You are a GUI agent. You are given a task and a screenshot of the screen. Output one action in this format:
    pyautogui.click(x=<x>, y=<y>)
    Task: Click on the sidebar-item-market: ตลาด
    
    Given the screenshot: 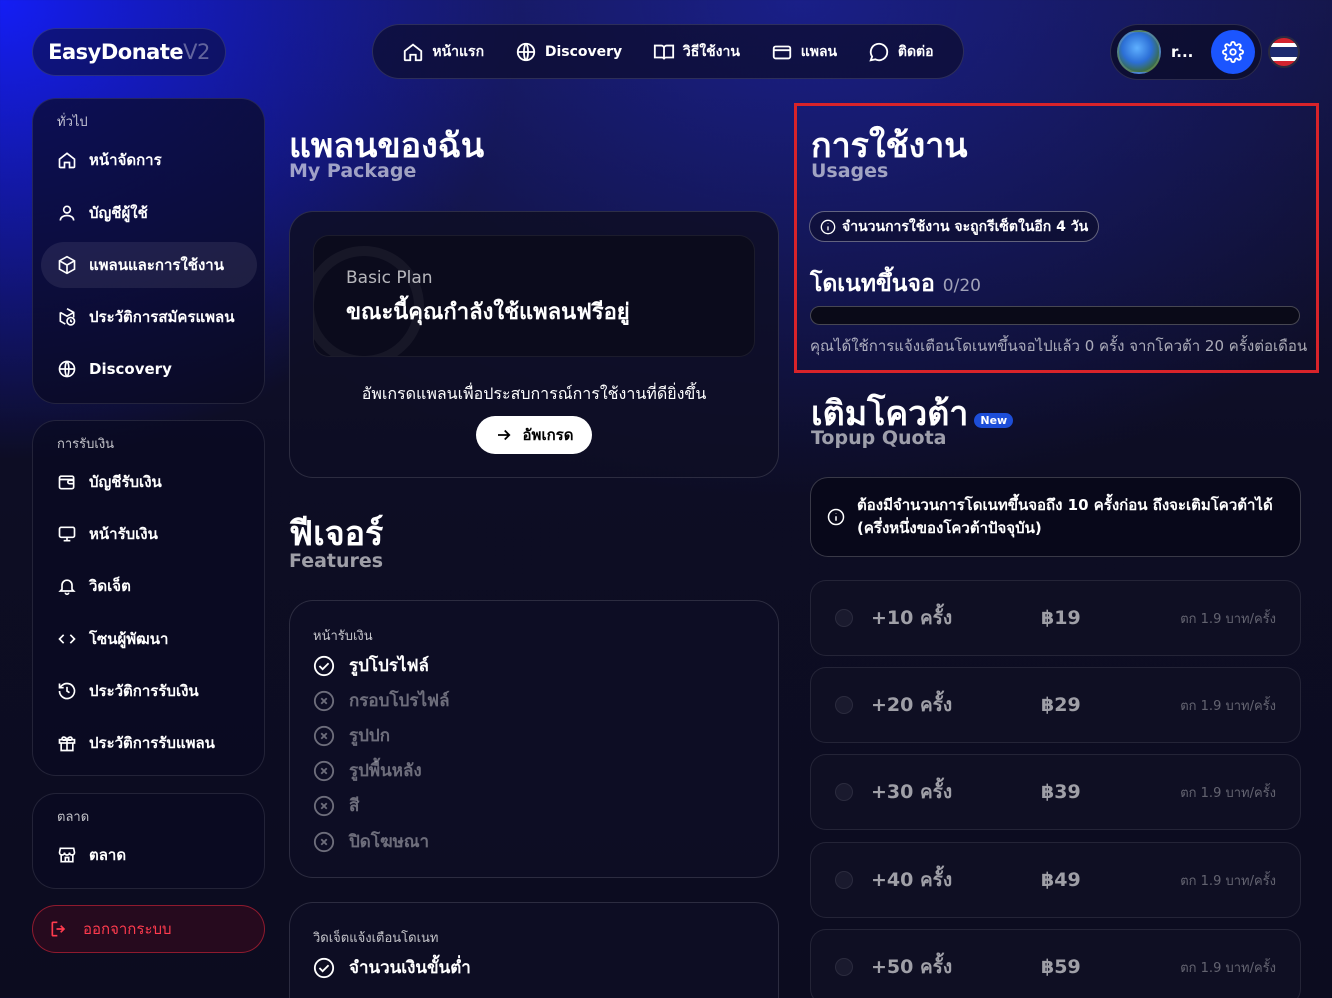 What is the action you would take?
    pyautogui.click(x=149, y=855)
    